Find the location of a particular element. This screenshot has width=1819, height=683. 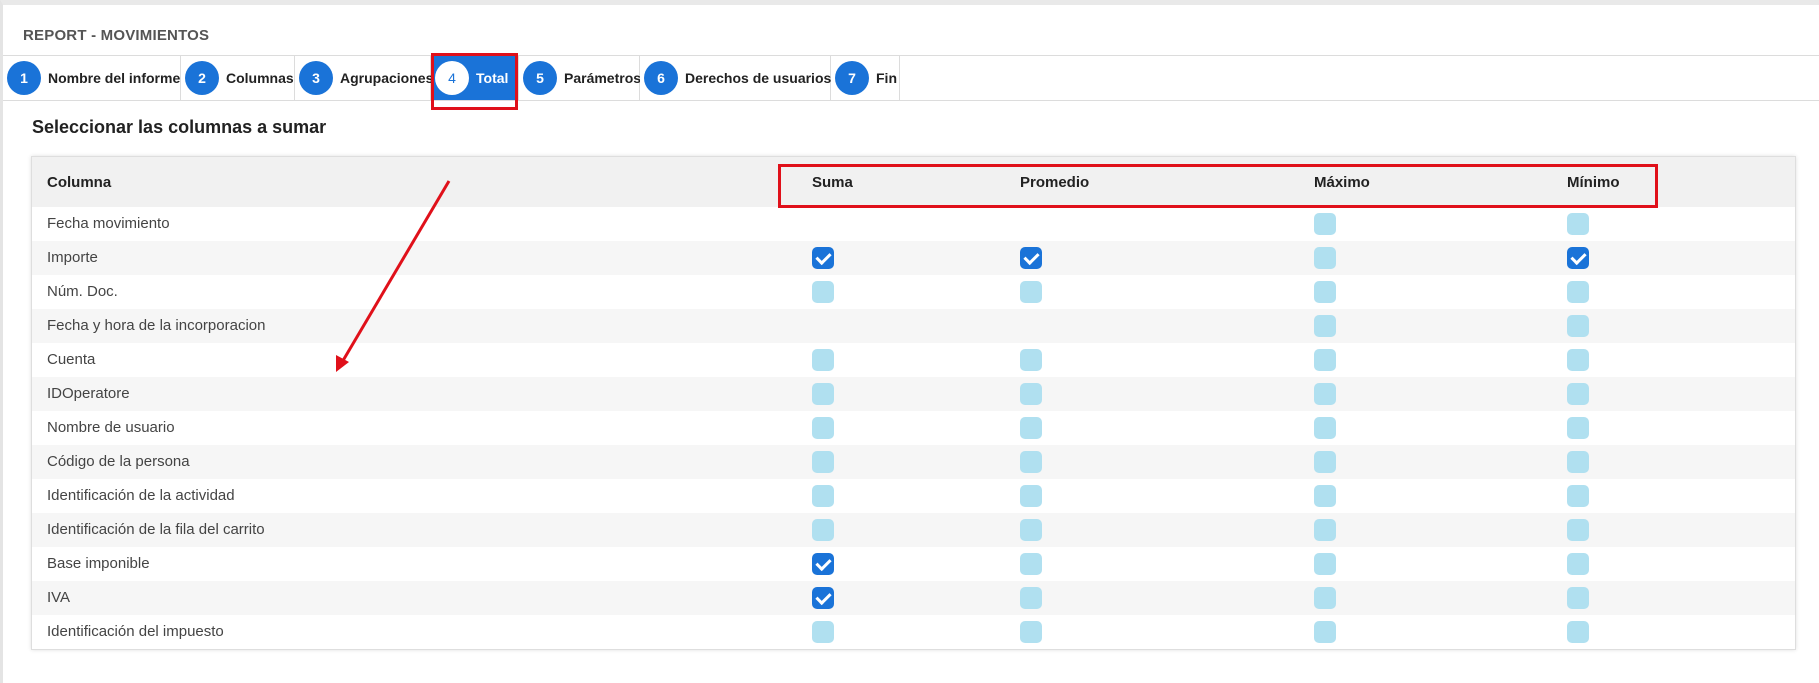

step-number: 6 is located at coordinates (661, 78).